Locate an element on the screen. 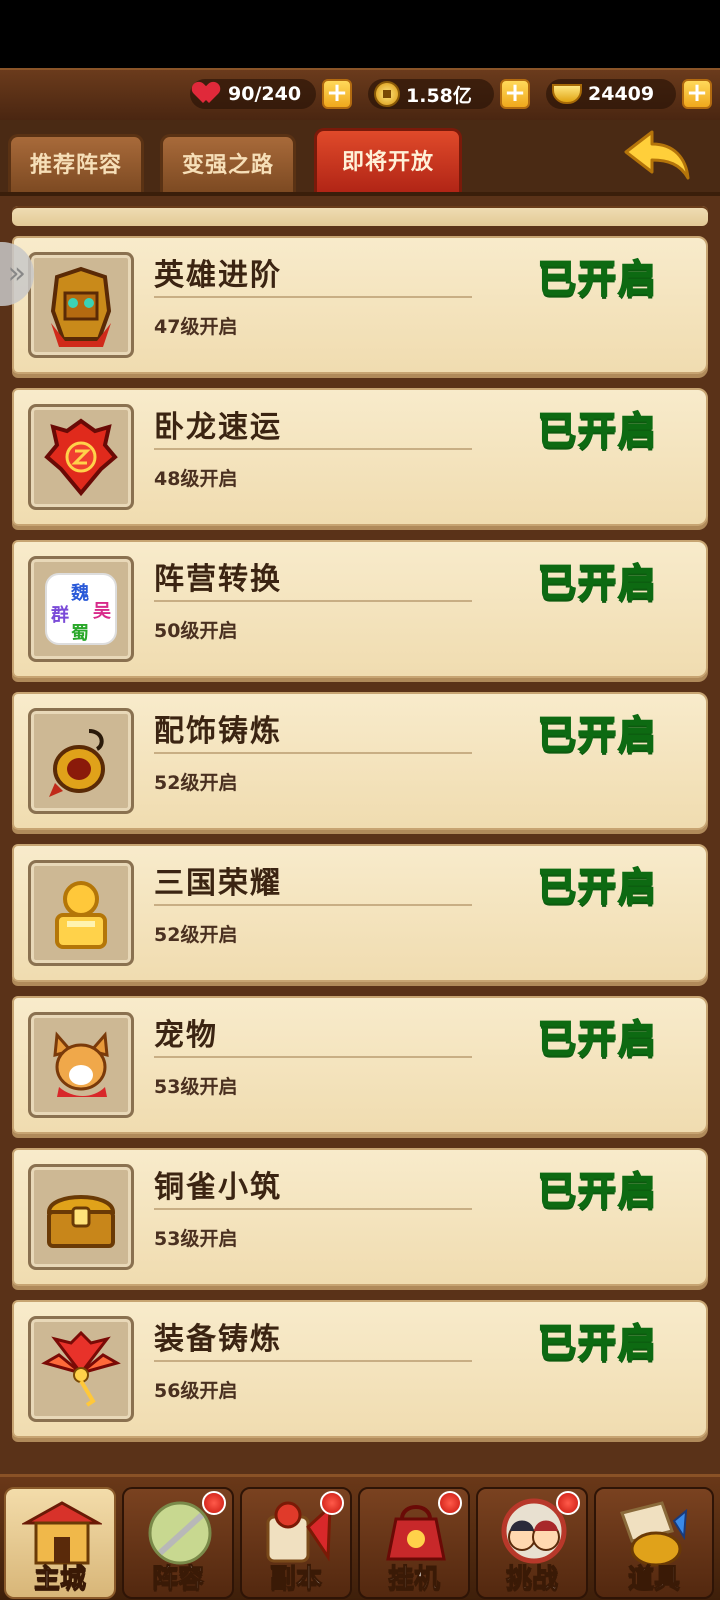 This screenshot has width=720, height=1600. copper-value: 1.58亿 is located at coordinates (439, 95).